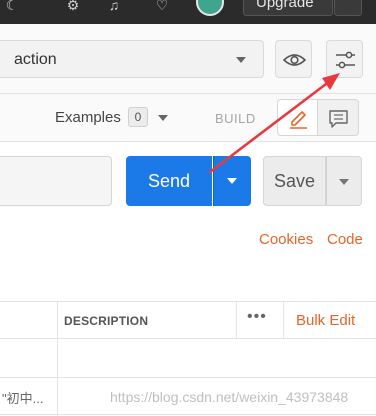  Describe the element at coordinates (132, 59) in the screenshot. I see `environment-select: action` at that location.